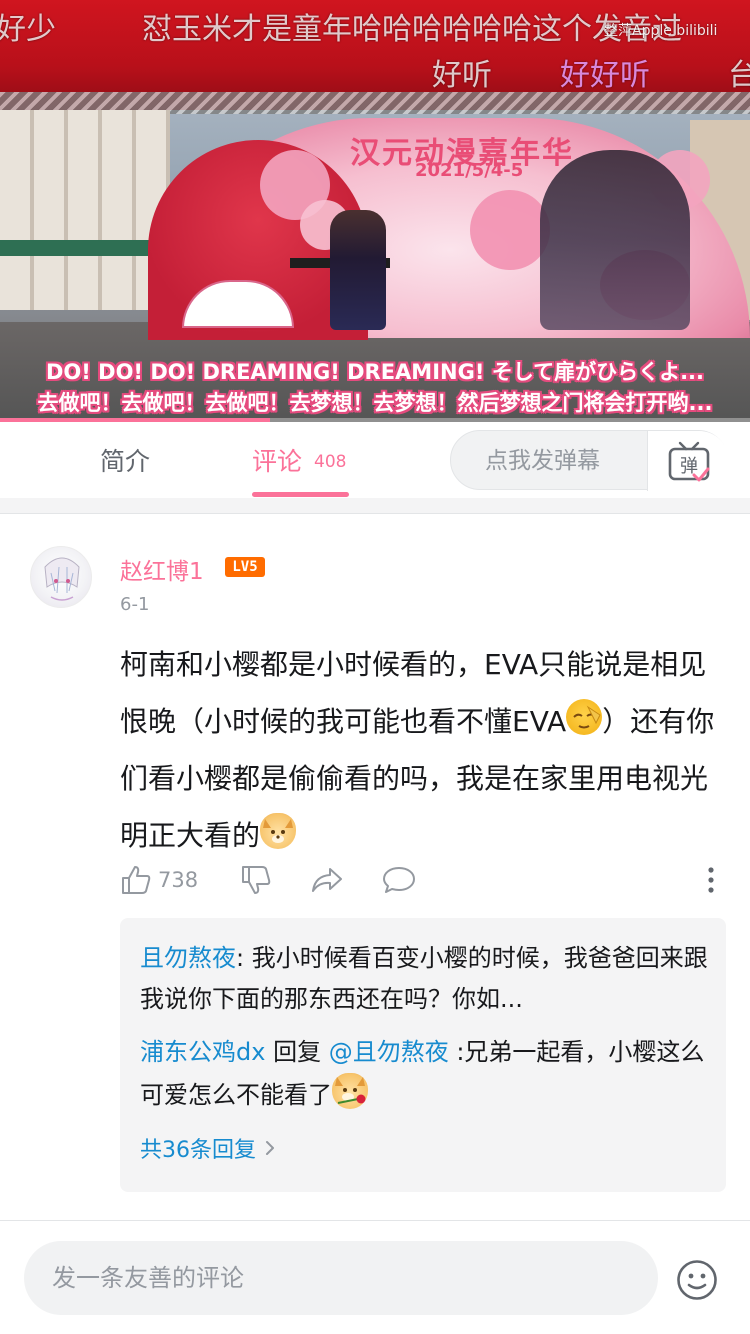 This screenshot has width=750, height=1334. I want to click on comment-username: 赵红博1, so click(162, 569).